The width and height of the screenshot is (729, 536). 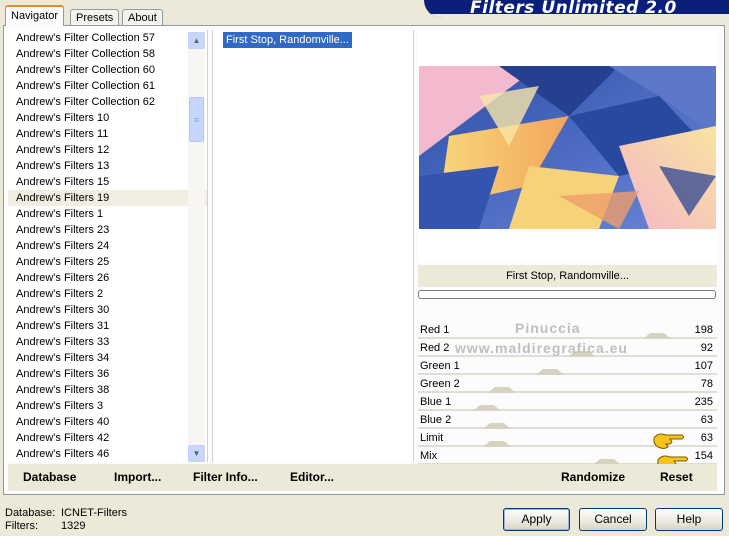 I want to click on parameter-label: Blue 2, so click(x=436, y=420).